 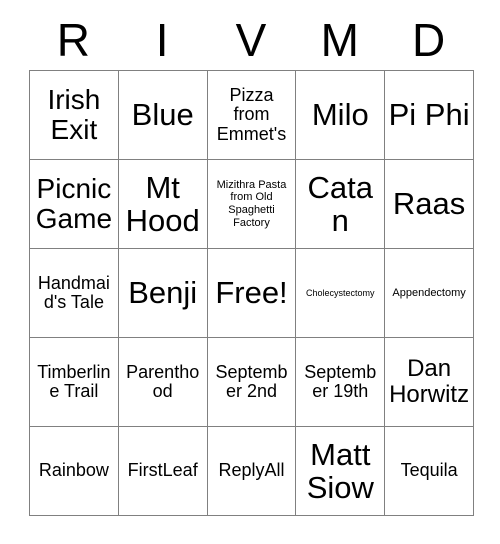 I want to click on bingo-cell-label: Irish Exit, so click(x=74, y=114).